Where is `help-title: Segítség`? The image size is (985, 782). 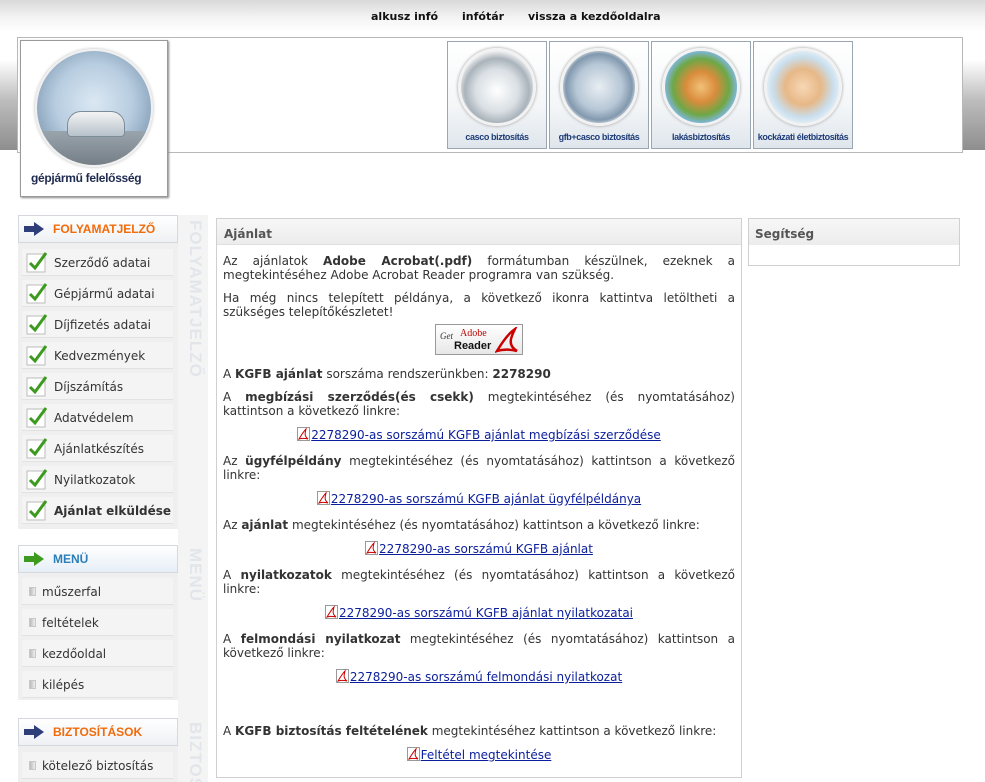
help-title: Segítség is located at coordinates (854, 232).